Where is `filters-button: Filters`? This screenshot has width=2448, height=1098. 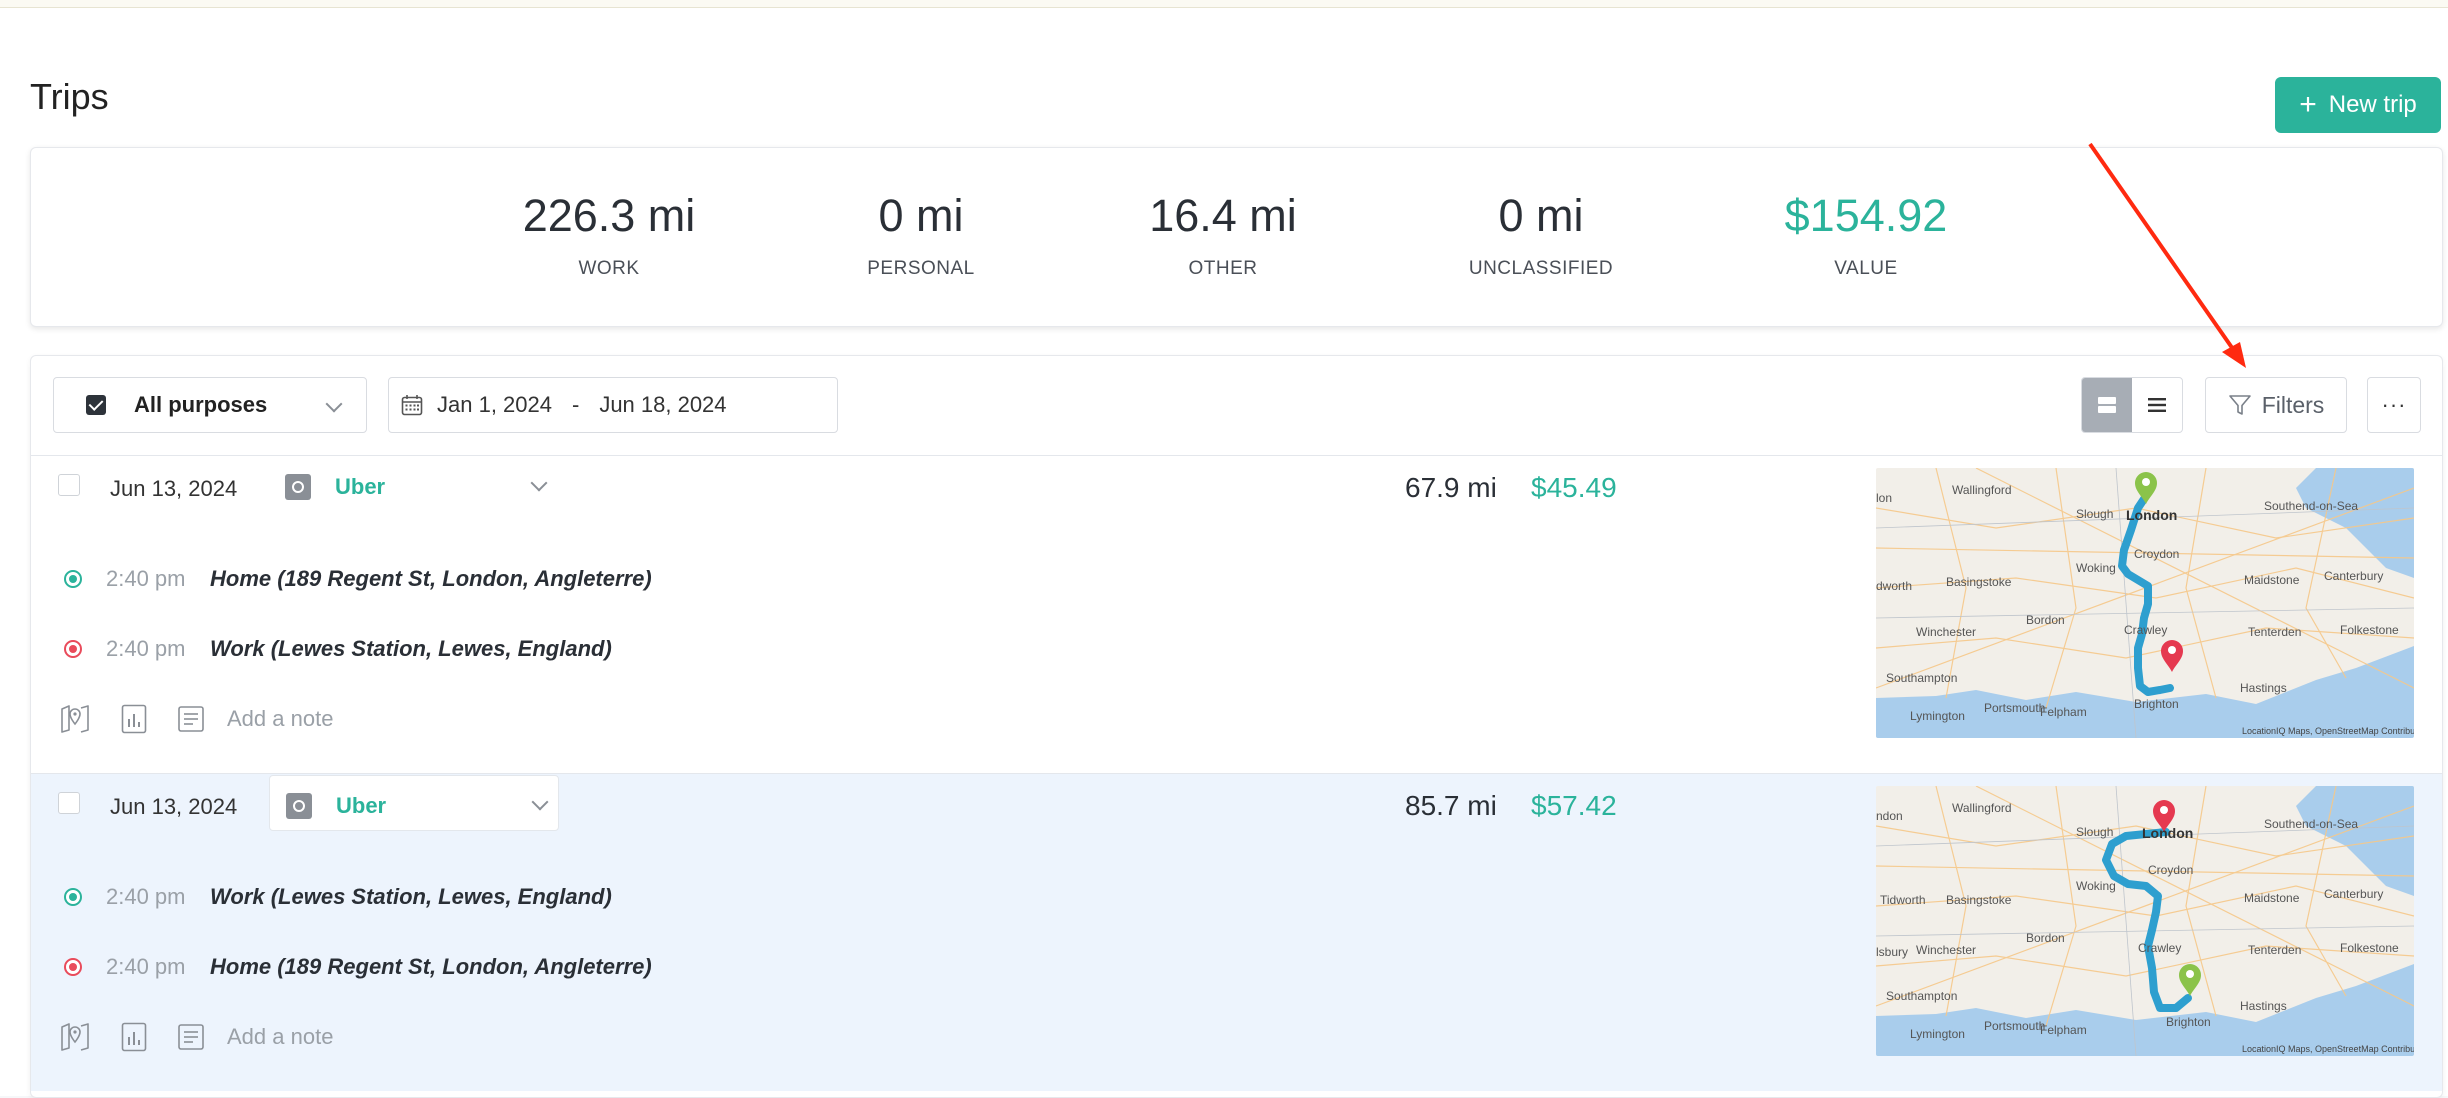
filters-button: Filters is located at coordinates (2276, 405).